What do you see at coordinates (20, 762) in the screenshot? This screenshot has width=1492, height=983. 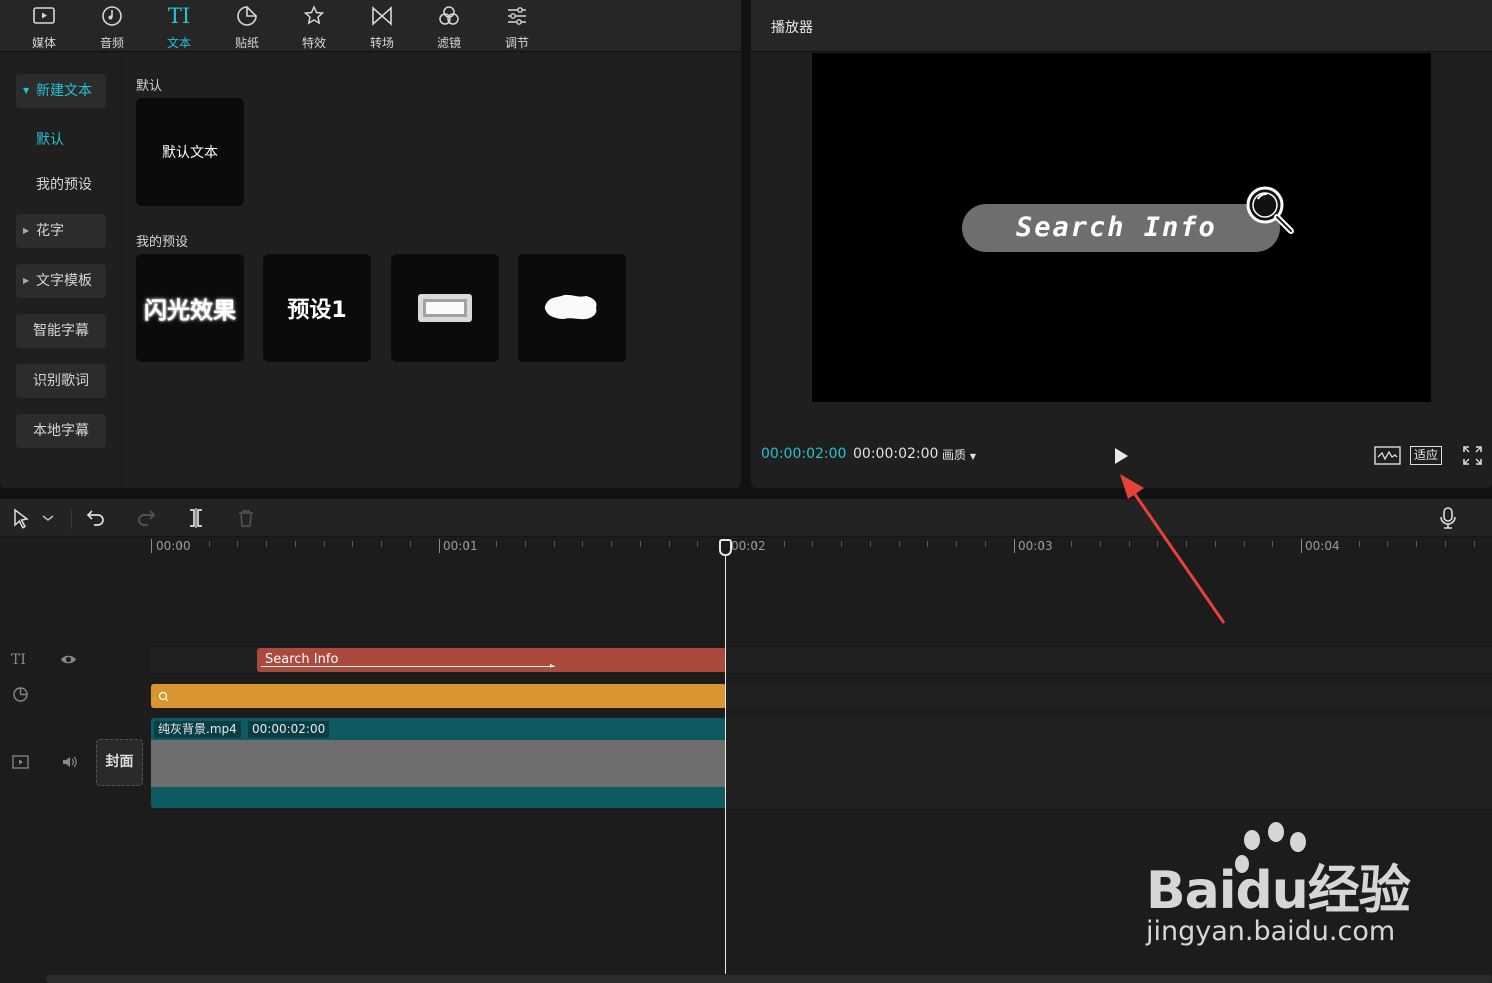 I see `video-track-icon` at bounding box center [20, 762].